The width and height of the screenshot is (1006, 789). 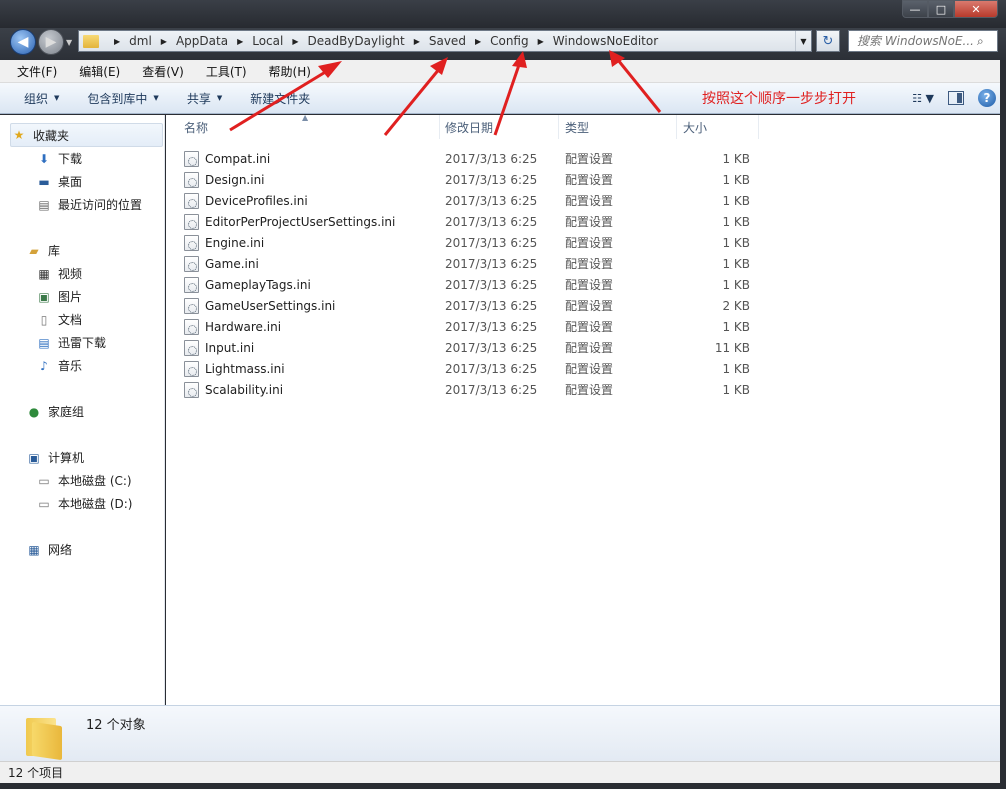 I want to click on menu-tools: 工具(T), so click(x=226, y=71).